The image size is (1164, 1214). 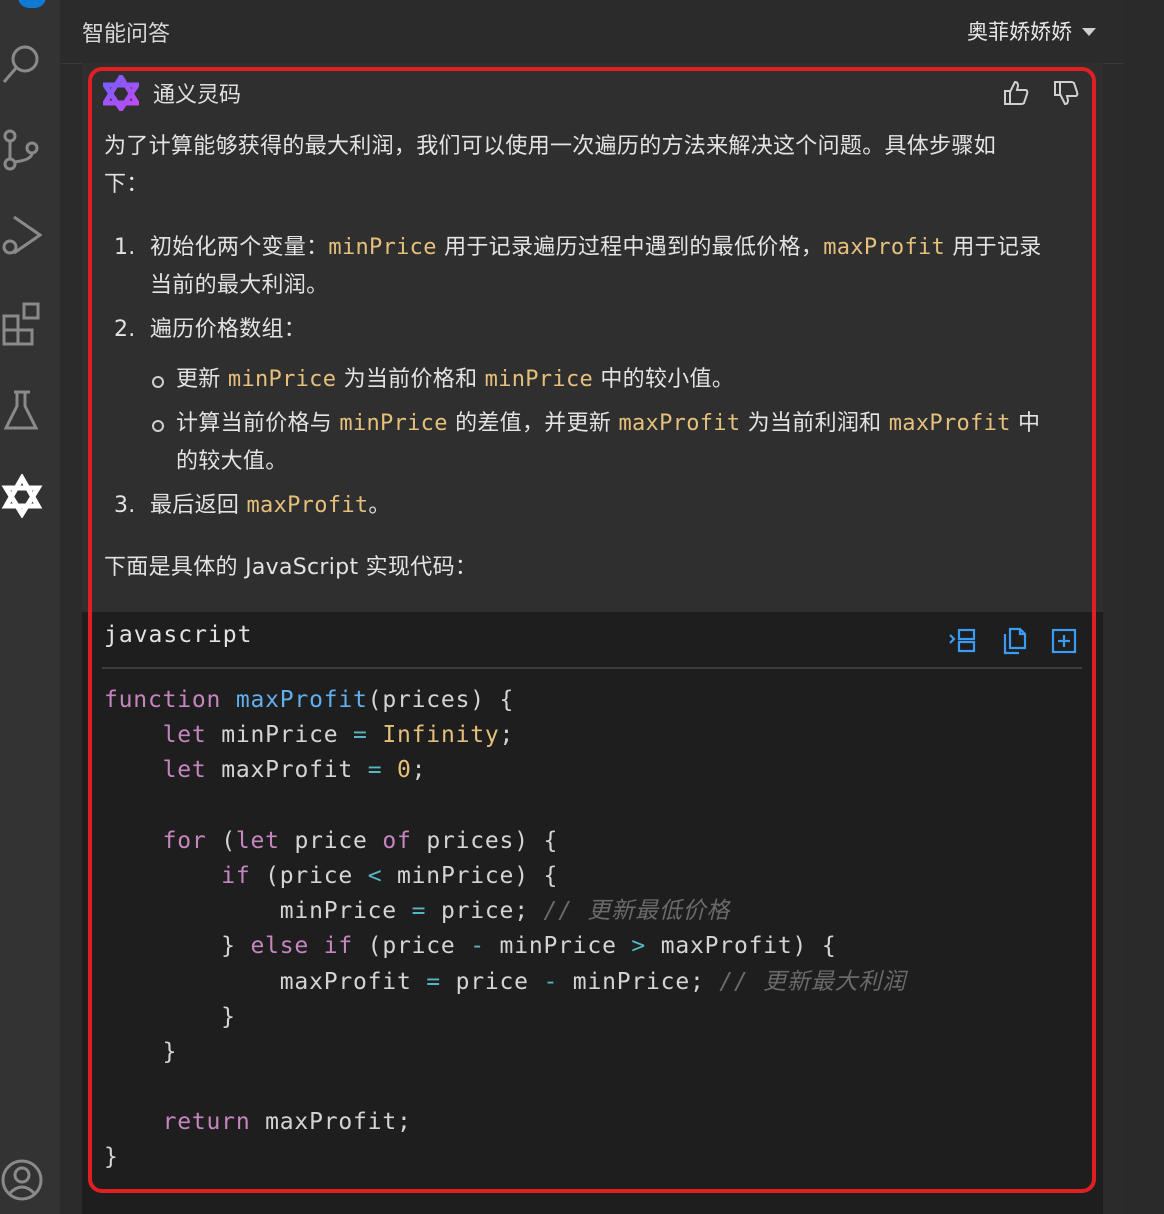 I want to click on list-number: 3., so click(x=125, y=505).